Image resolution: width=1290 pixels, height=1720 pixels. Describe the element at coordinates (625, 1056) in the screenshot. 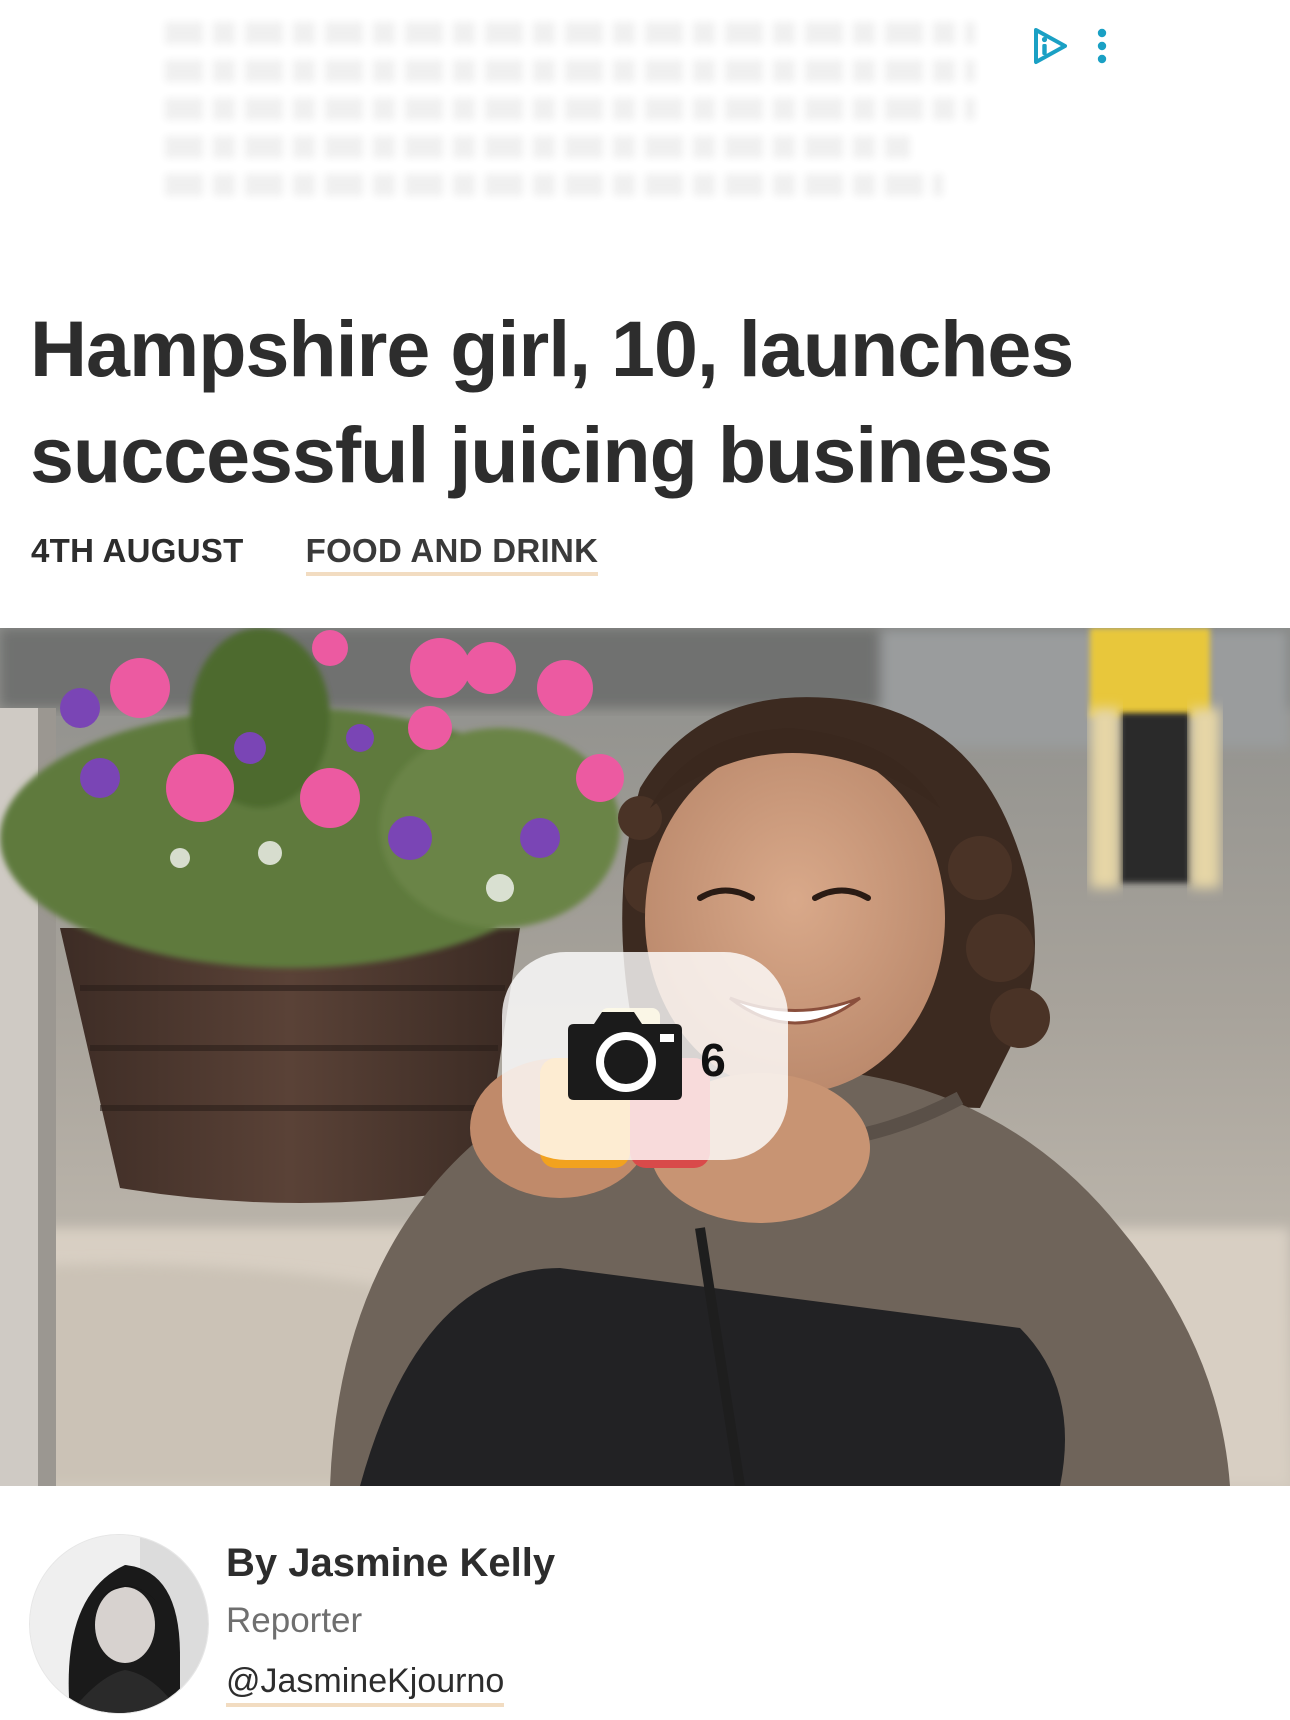

I see `camera-icon` at that location.